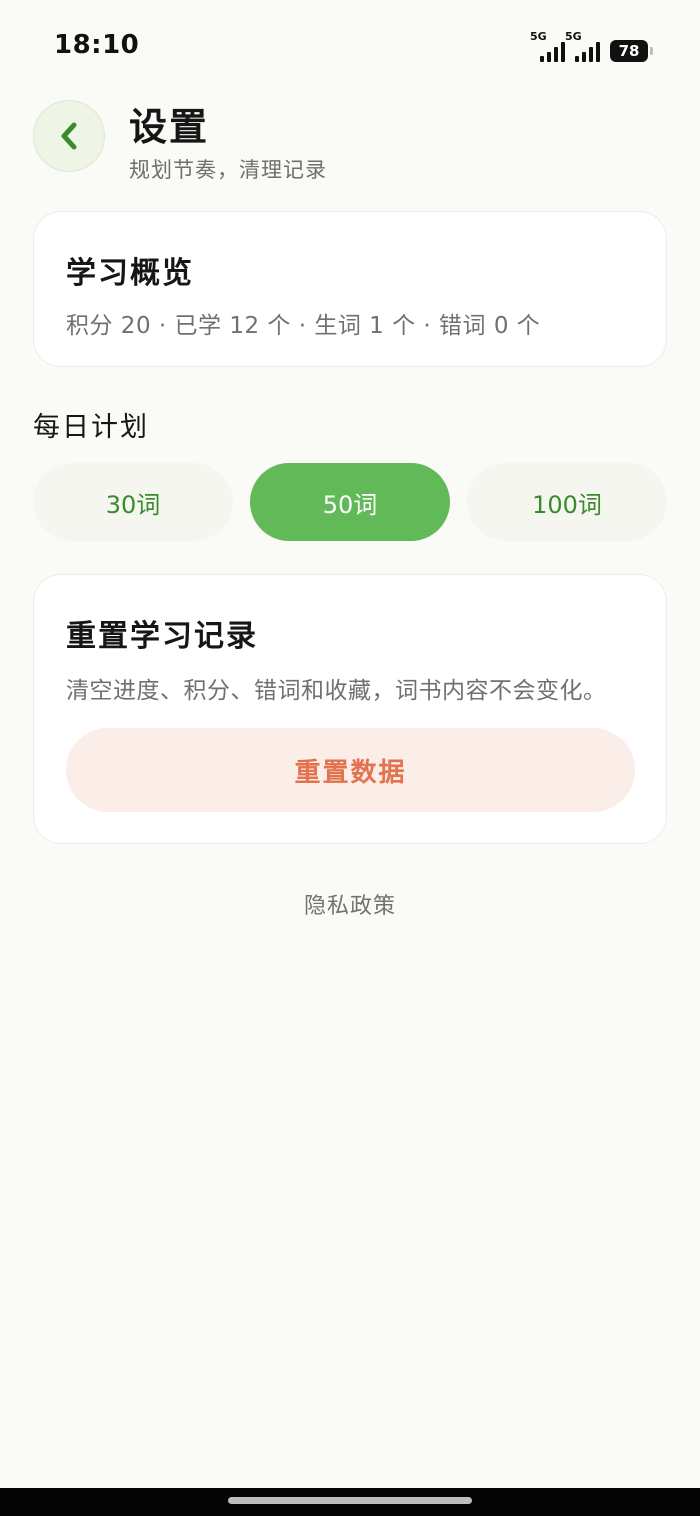 Image resolution: width=700 pixels, height=1516 pixels. I want to click on status-time: 18:10, so click(97, 45).